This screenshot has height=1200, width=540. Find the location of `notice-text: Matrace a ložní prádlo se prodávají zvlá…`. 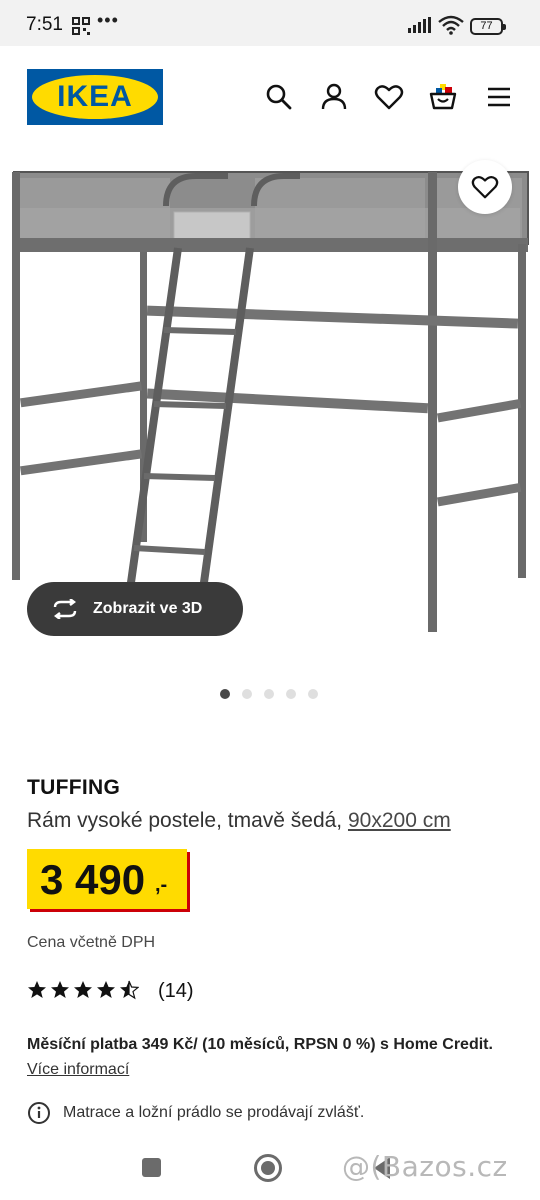

notice-text: Matrace a ložní prádlo se prodávají zvlá… is located at coordinates (214, 1112).